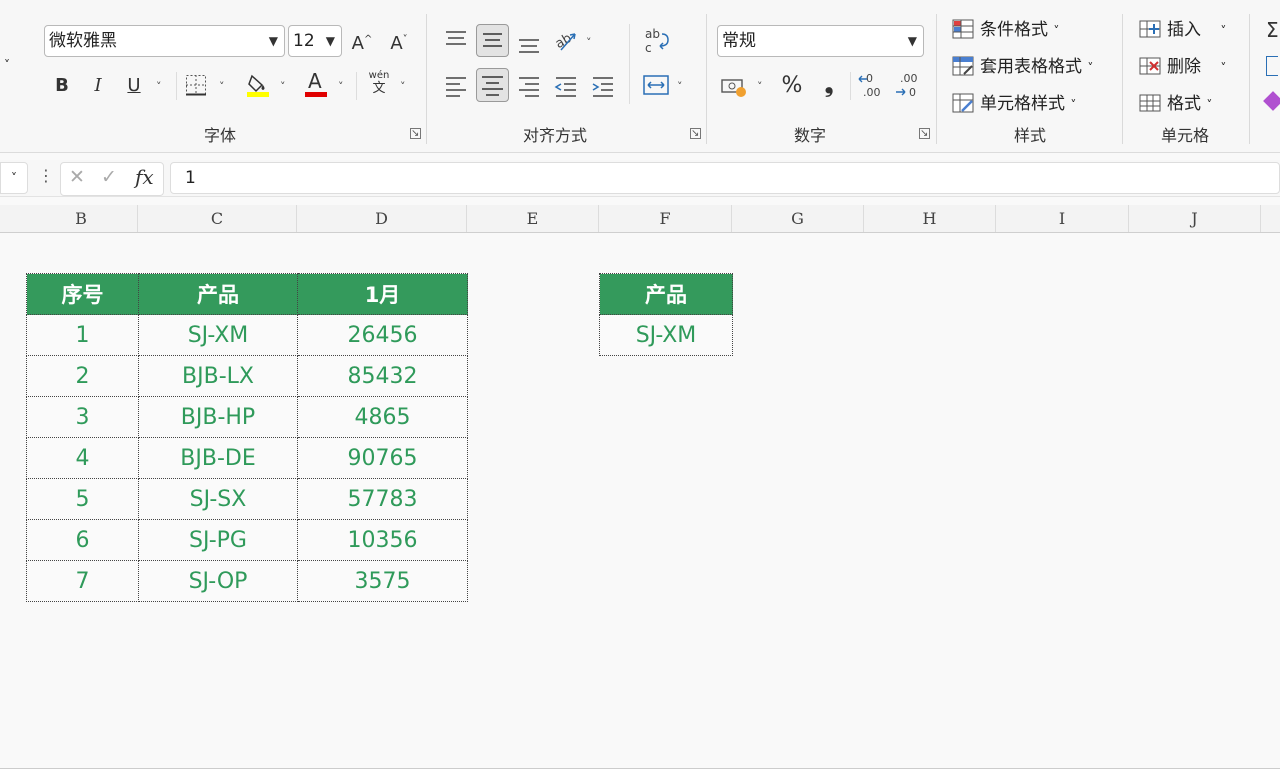 This screenshot has width=1280, height=769. Describe the element at coordinates (82, 335) in the screenshot. I see `cell-index: 1` at that location.